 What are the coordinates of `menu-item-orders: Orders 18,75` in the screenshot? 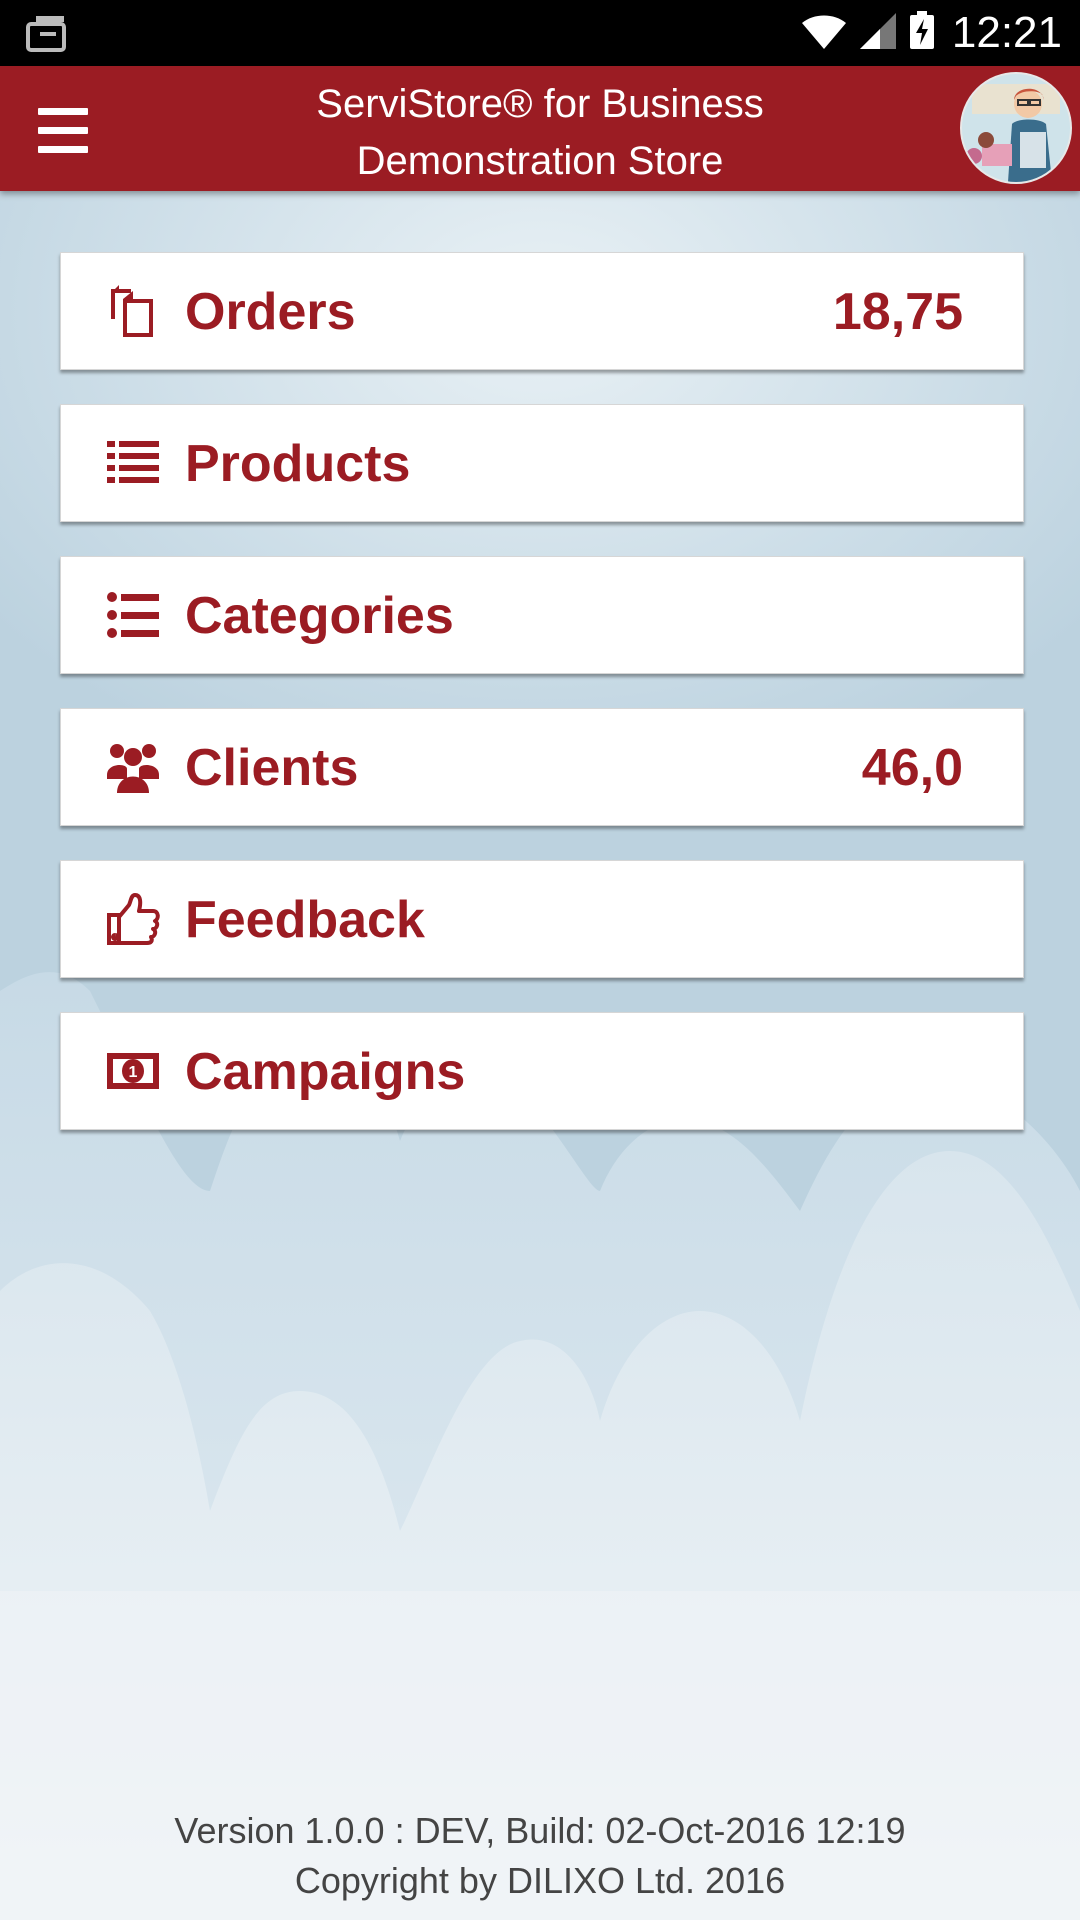 It's located at (542, 311).